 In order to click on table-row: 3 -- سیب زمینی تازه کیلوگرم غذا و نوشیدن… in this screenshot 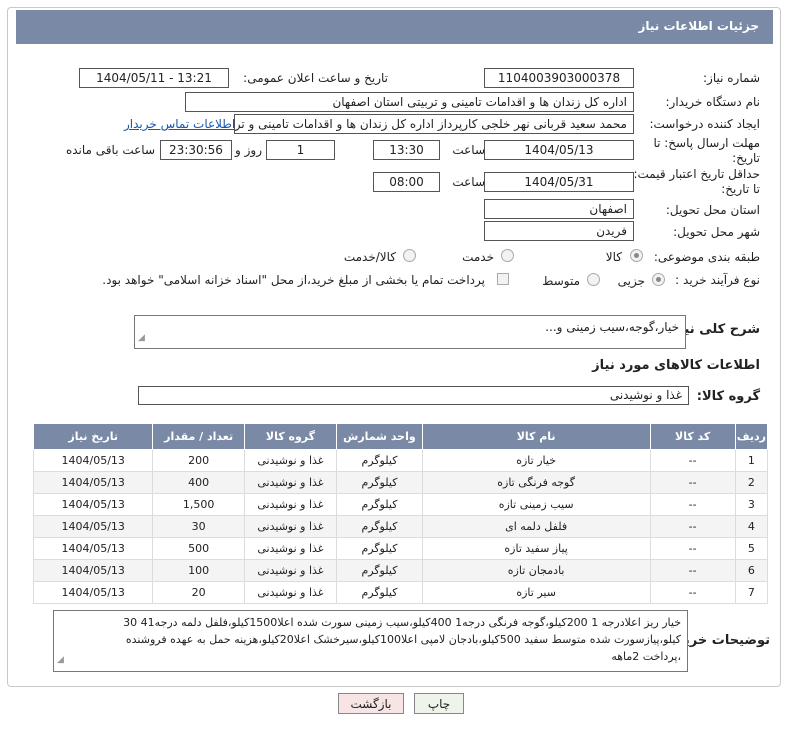, I will do `click(400, 504)`.